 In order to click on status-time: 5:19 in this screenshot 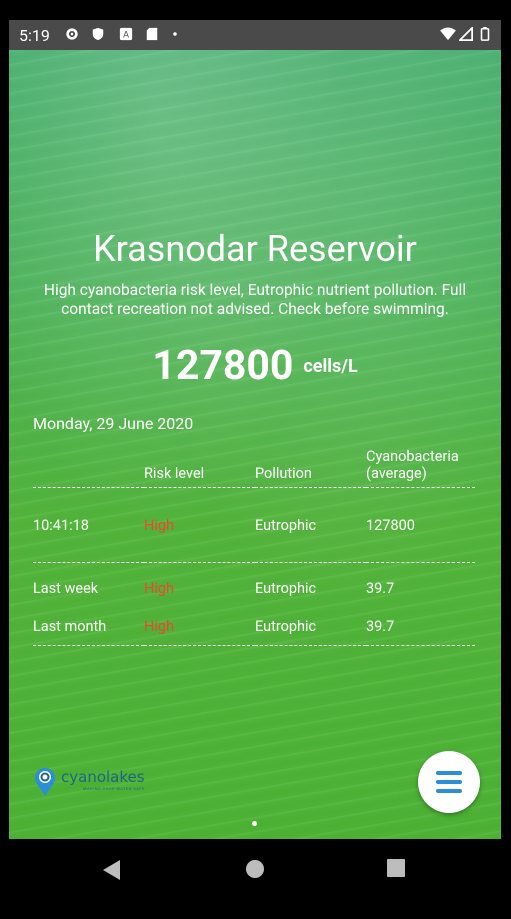, I will do `click(34, 35)`.